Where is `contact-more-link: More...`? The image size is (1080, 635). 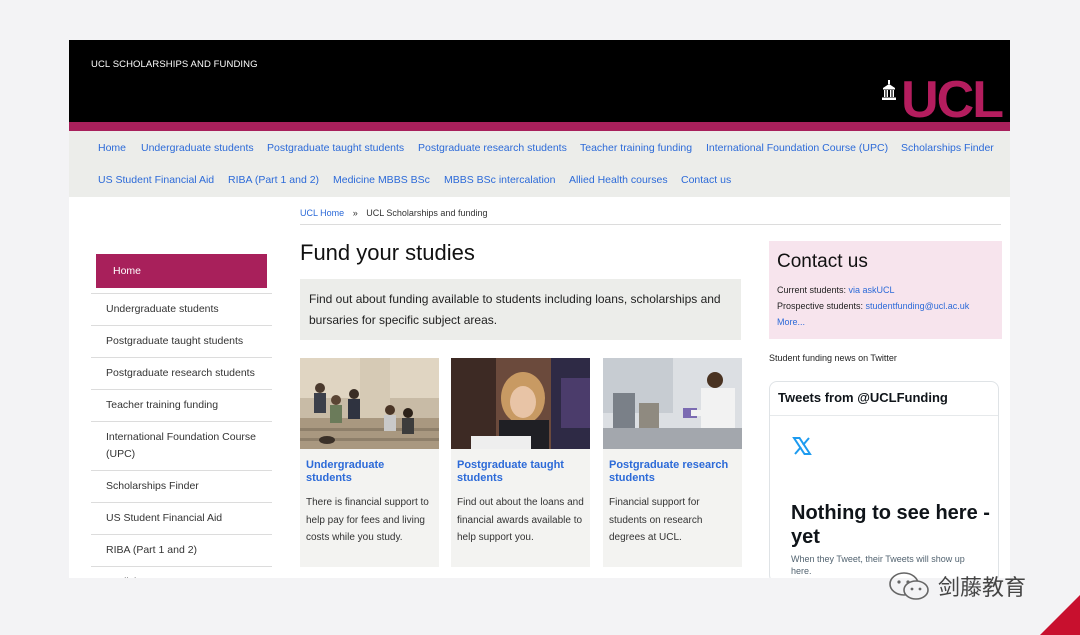
contact-more-link: More... is located at coordinates (791, 322).